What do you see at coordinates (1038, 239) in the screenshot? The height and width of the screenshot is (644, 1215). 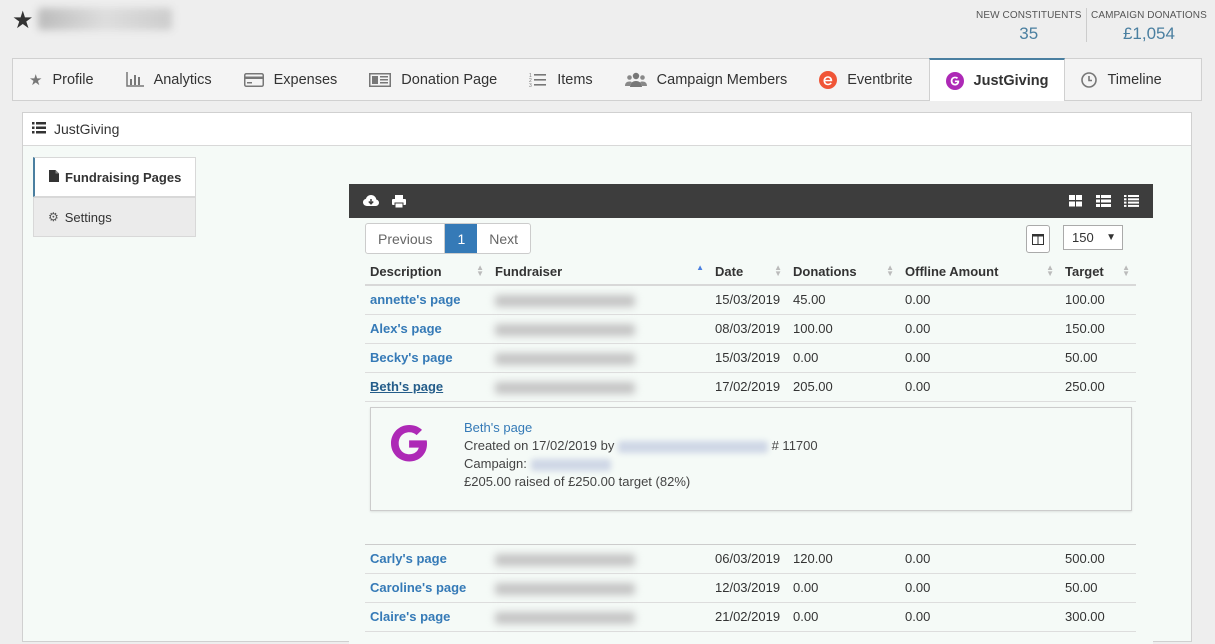 I see `column-chooser-button` at bounding box center [1038, 239].